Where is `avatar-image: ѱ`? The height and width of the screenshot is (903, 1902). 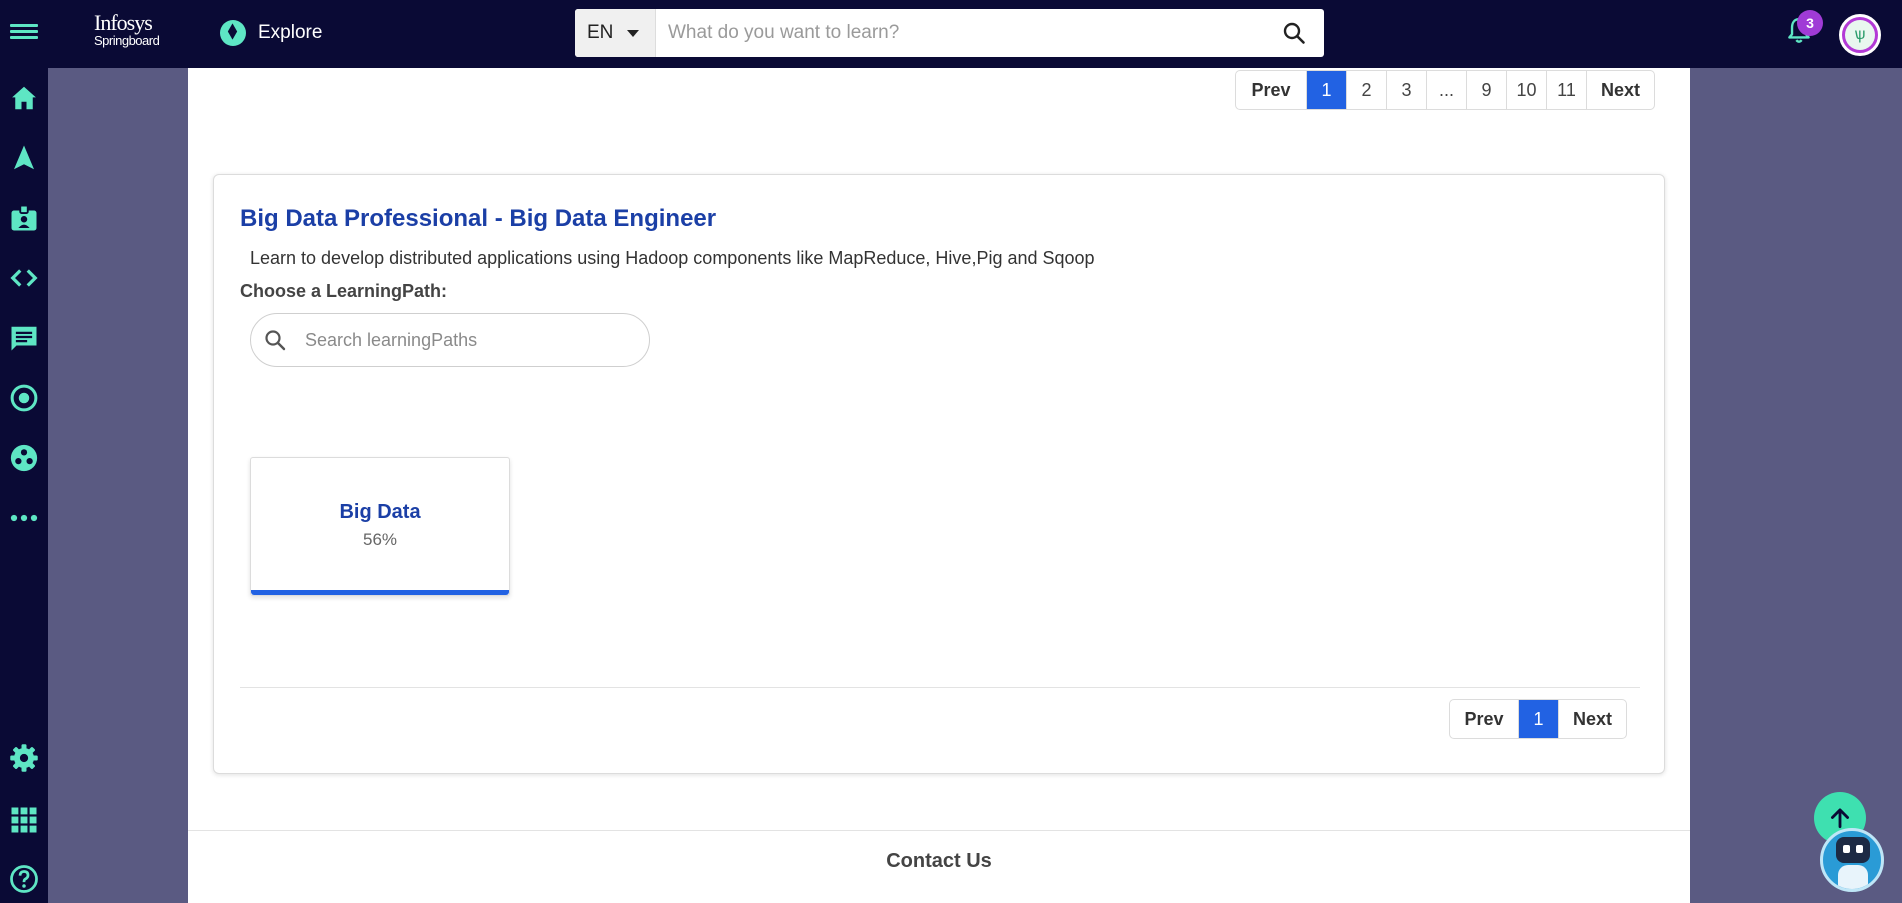 avatar-image: ѱ is located at coordinates (1860, 35).